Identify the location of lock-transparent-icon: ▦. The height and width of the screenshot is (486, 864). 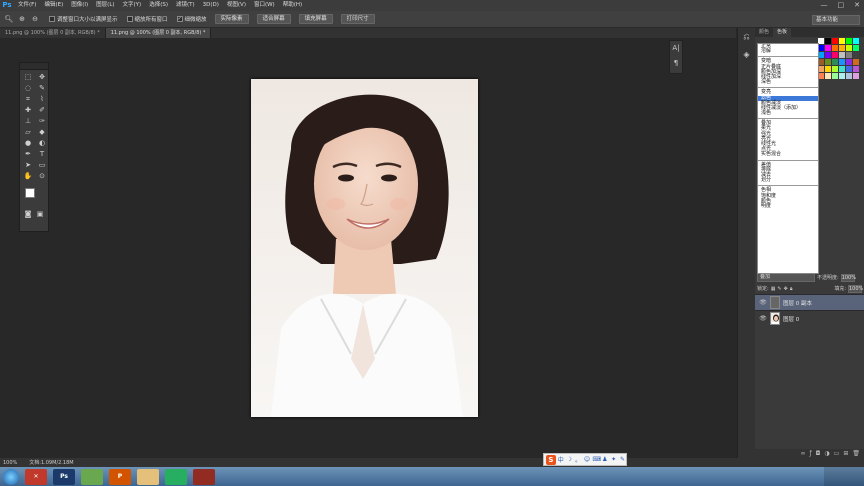
(773, 289).